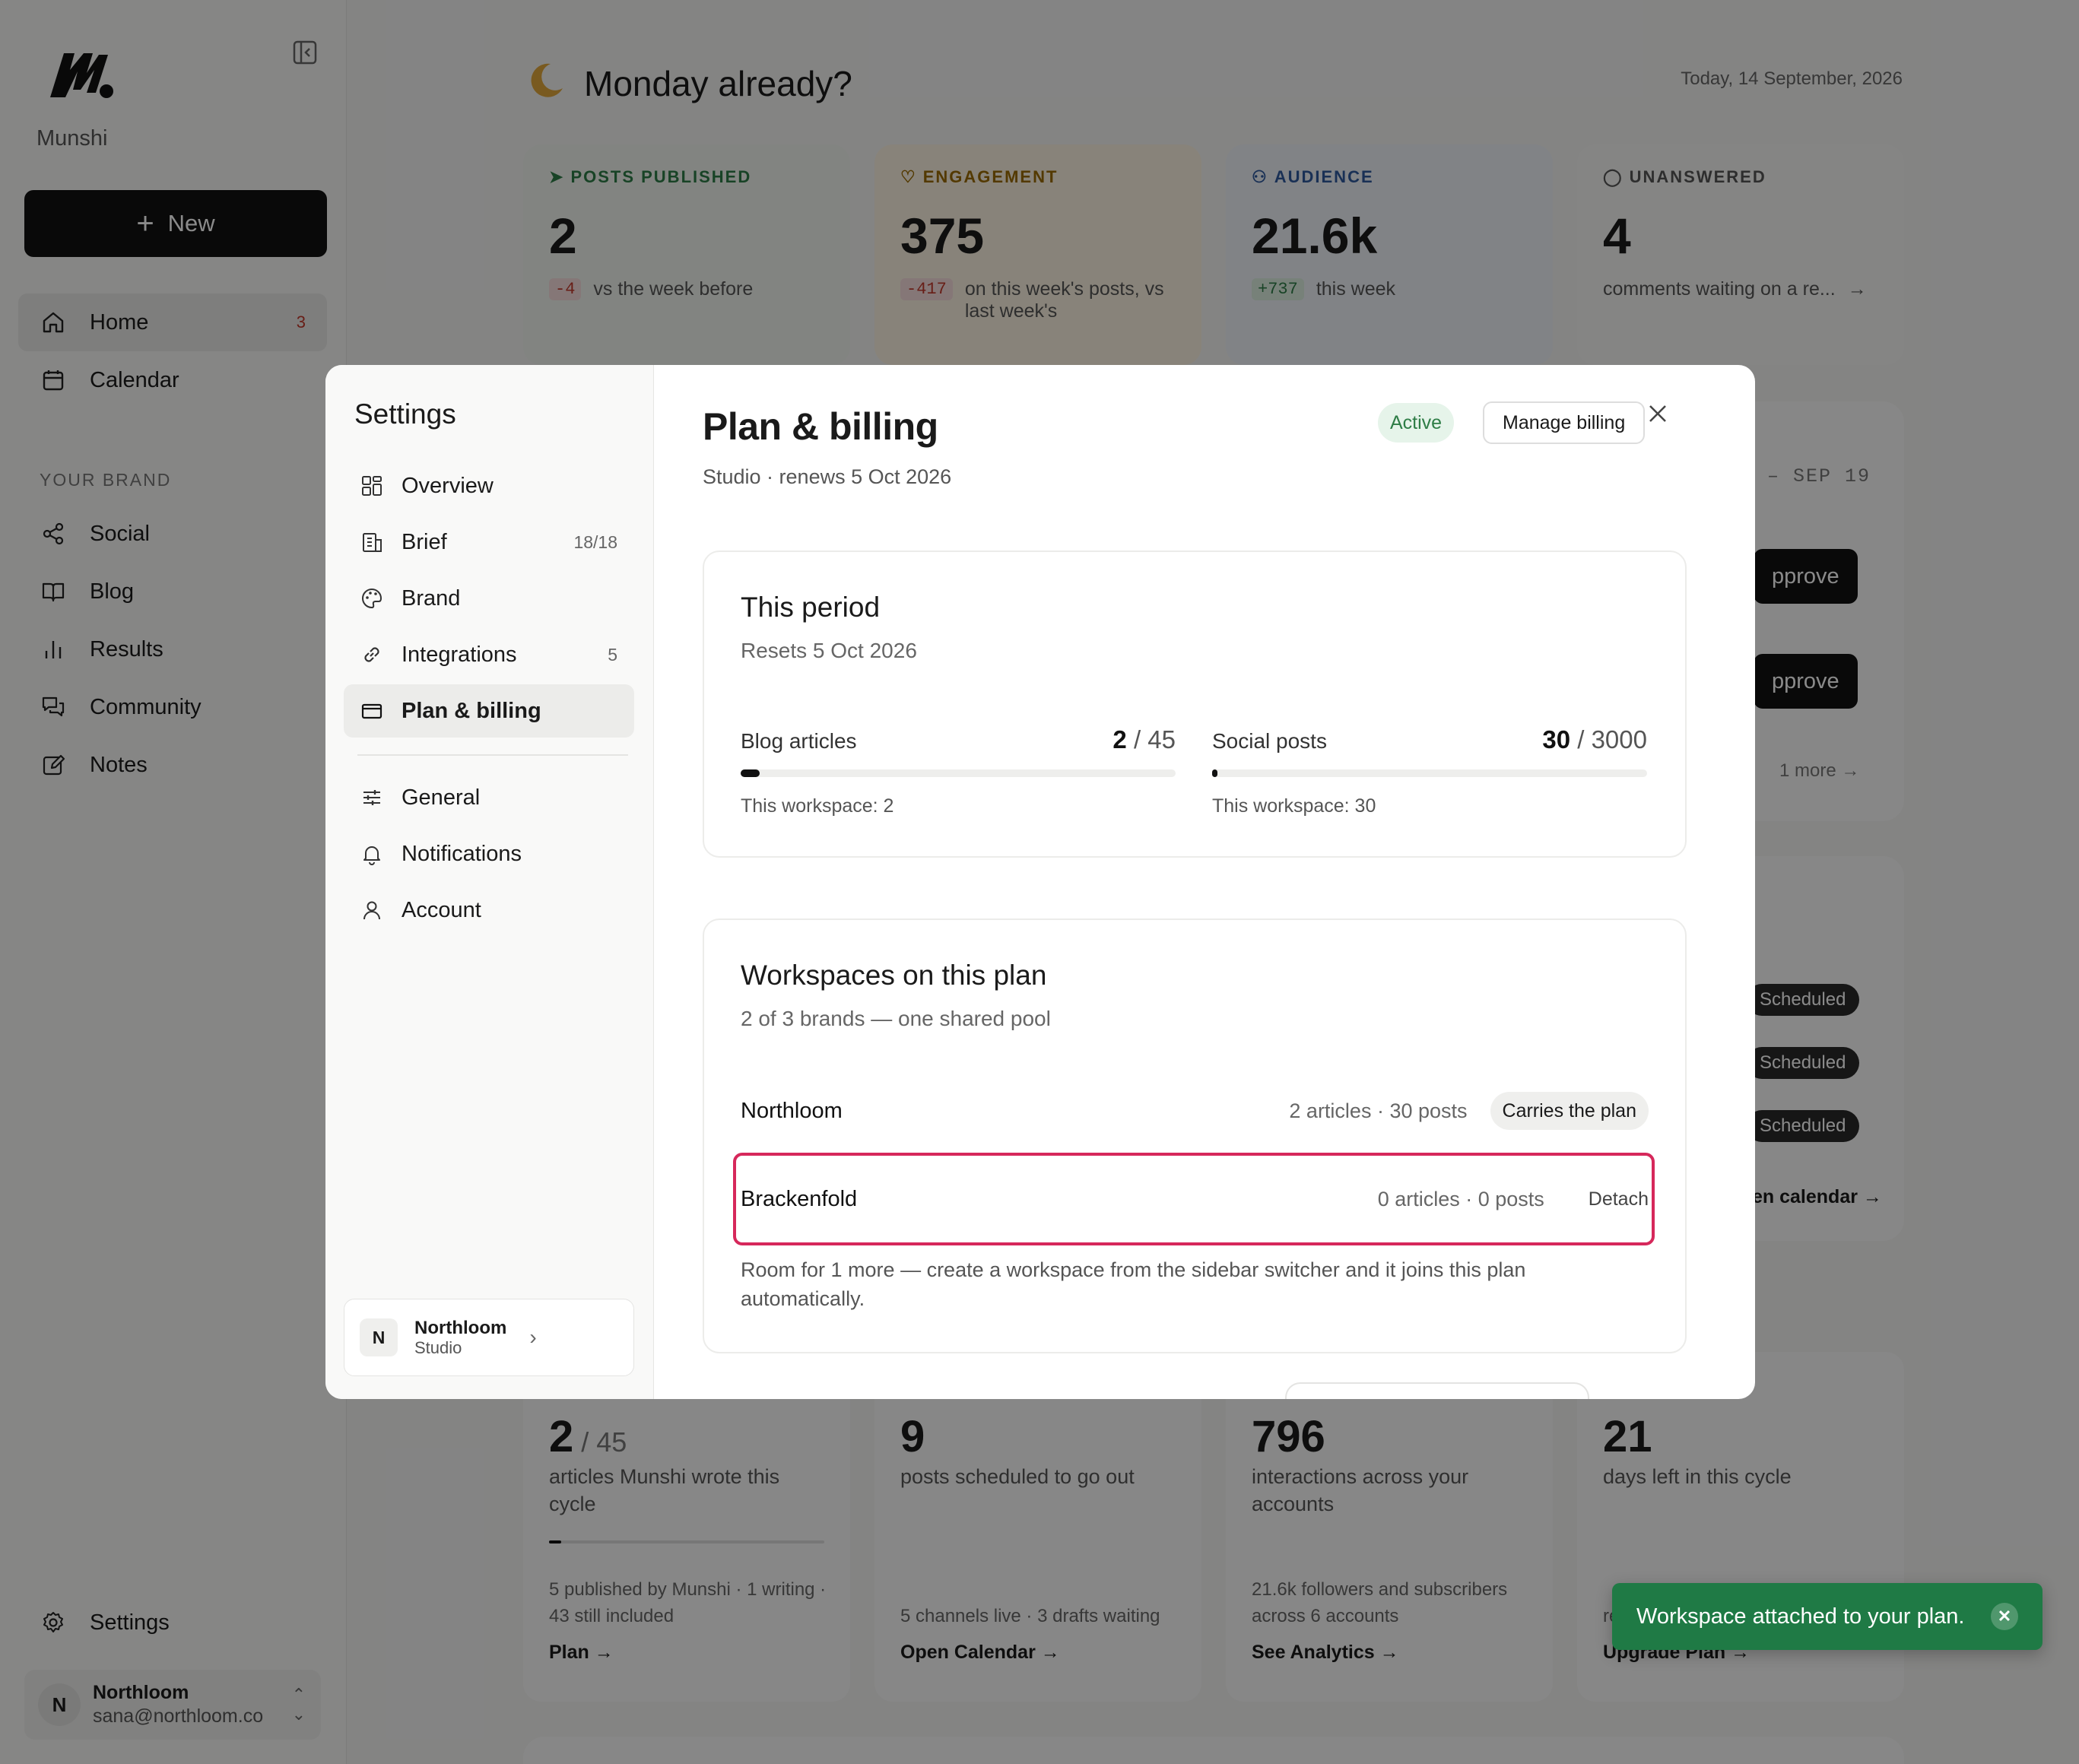 The height and width of the screenshot is (1764, 2079). I want to click on status-badge: Active, so click(1416, 423).